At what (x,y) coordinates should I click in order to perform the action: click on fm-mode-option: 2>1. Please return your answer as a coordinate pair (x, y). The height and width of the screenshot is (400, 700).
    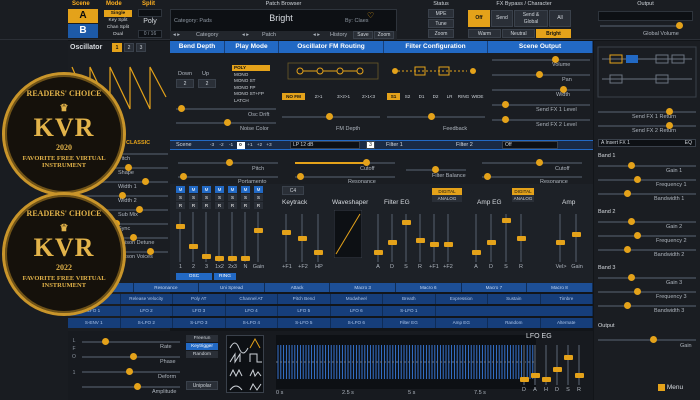
    Looking at the image, I should click on (318, 96).